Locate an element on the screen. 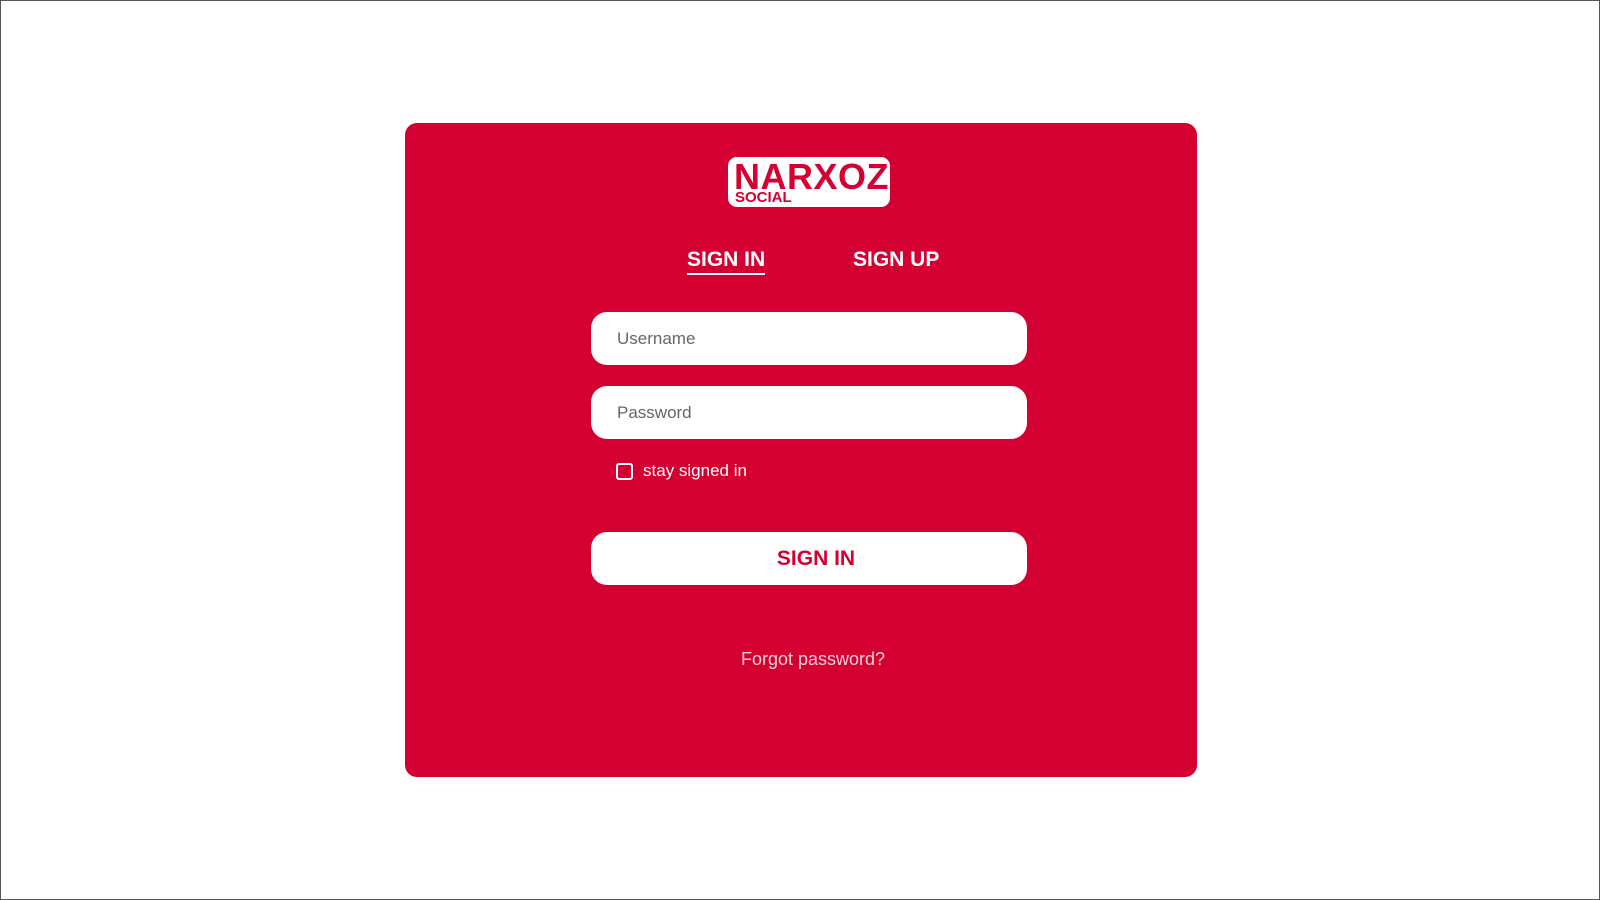 This screenshot has height=900, width=1600. tab-sign-in: SIGN IN is located at coordinates (726, 261).